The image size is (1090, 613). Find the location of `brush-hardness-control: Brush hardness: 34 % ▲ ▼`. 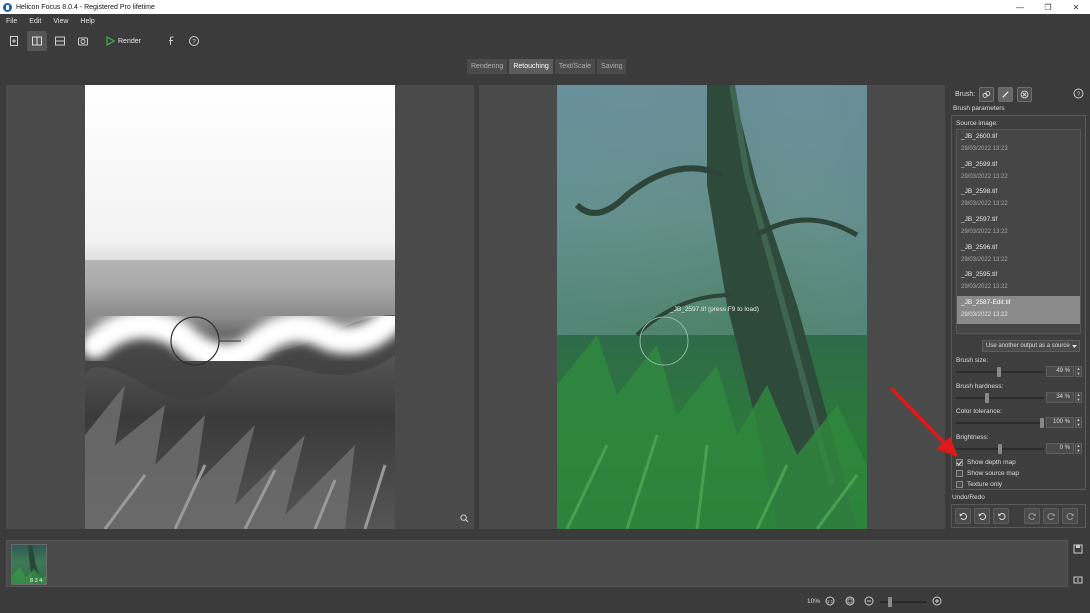

brush-hardness-control: Brush hardness: 34 % ▲ ▼ is located at coordinates (1019, 395).